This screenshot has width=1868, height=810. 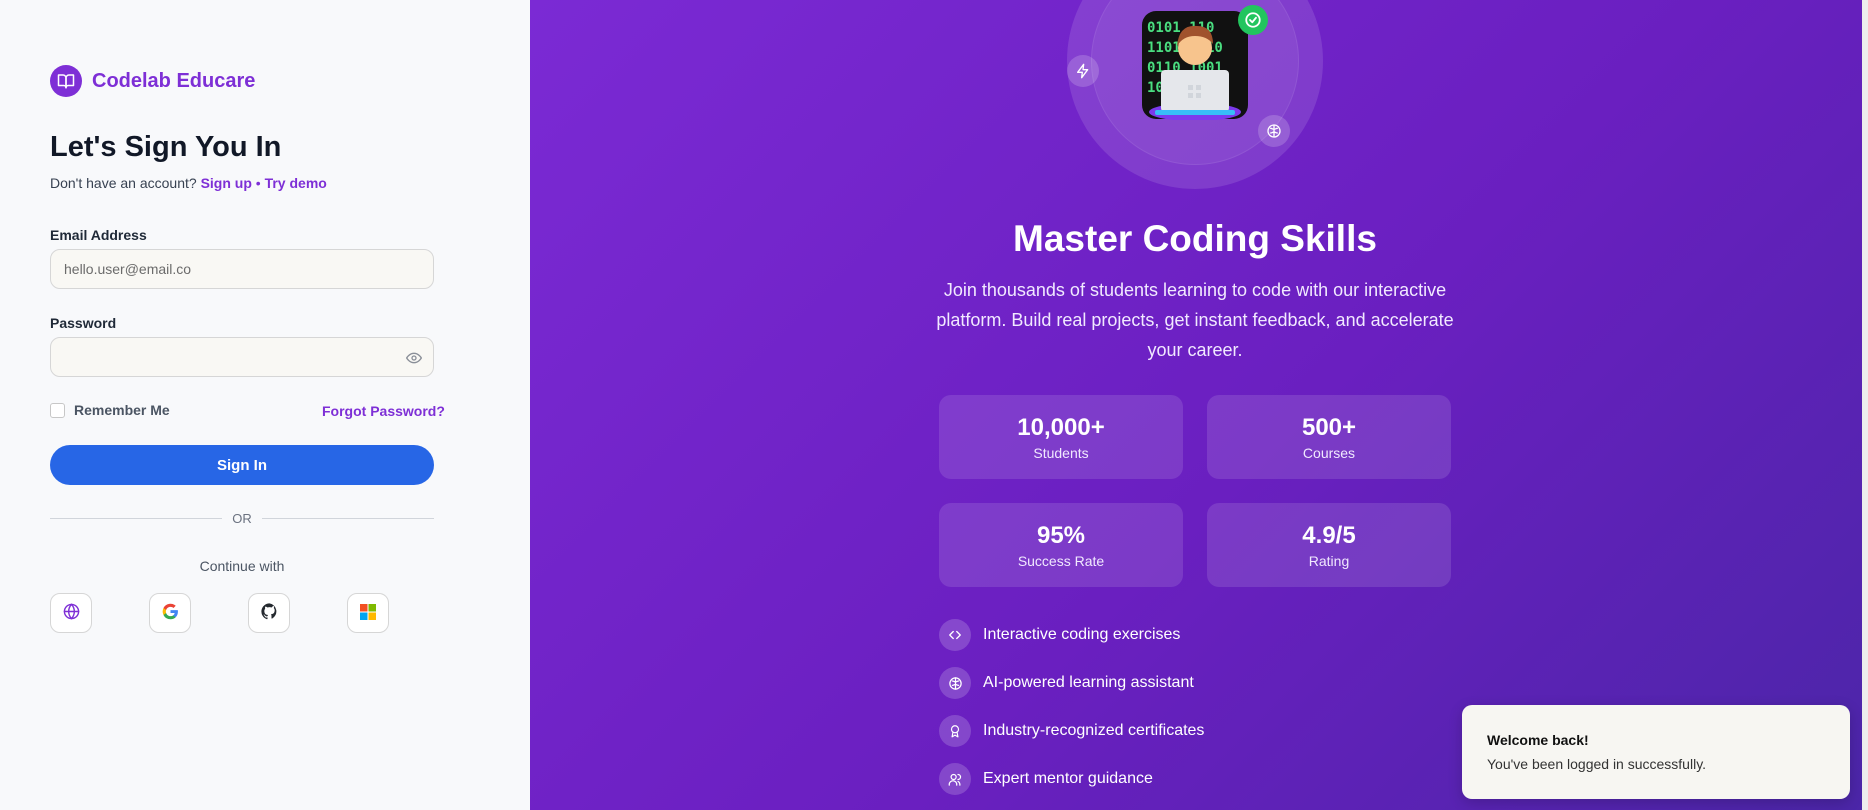 I want to click on microsoft-login-button, so click(x=368, y=613).